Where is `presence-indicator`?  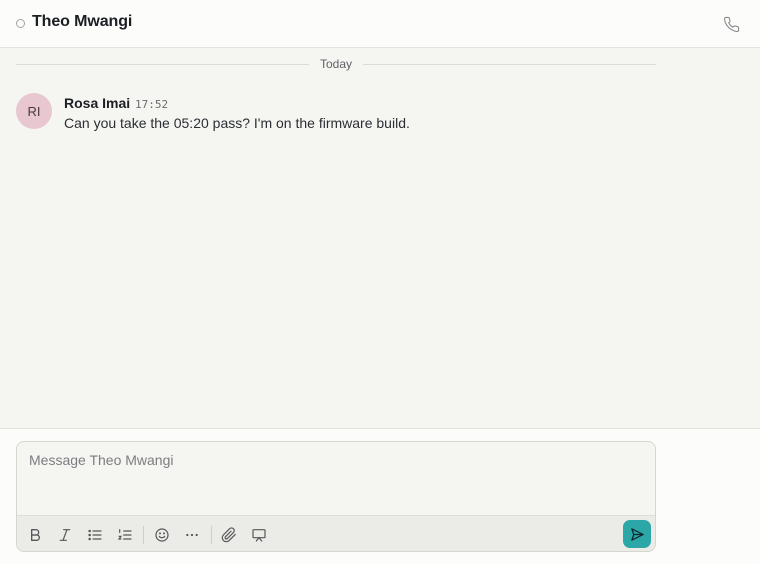
presence-indicator is located at coordinates (20, 23).